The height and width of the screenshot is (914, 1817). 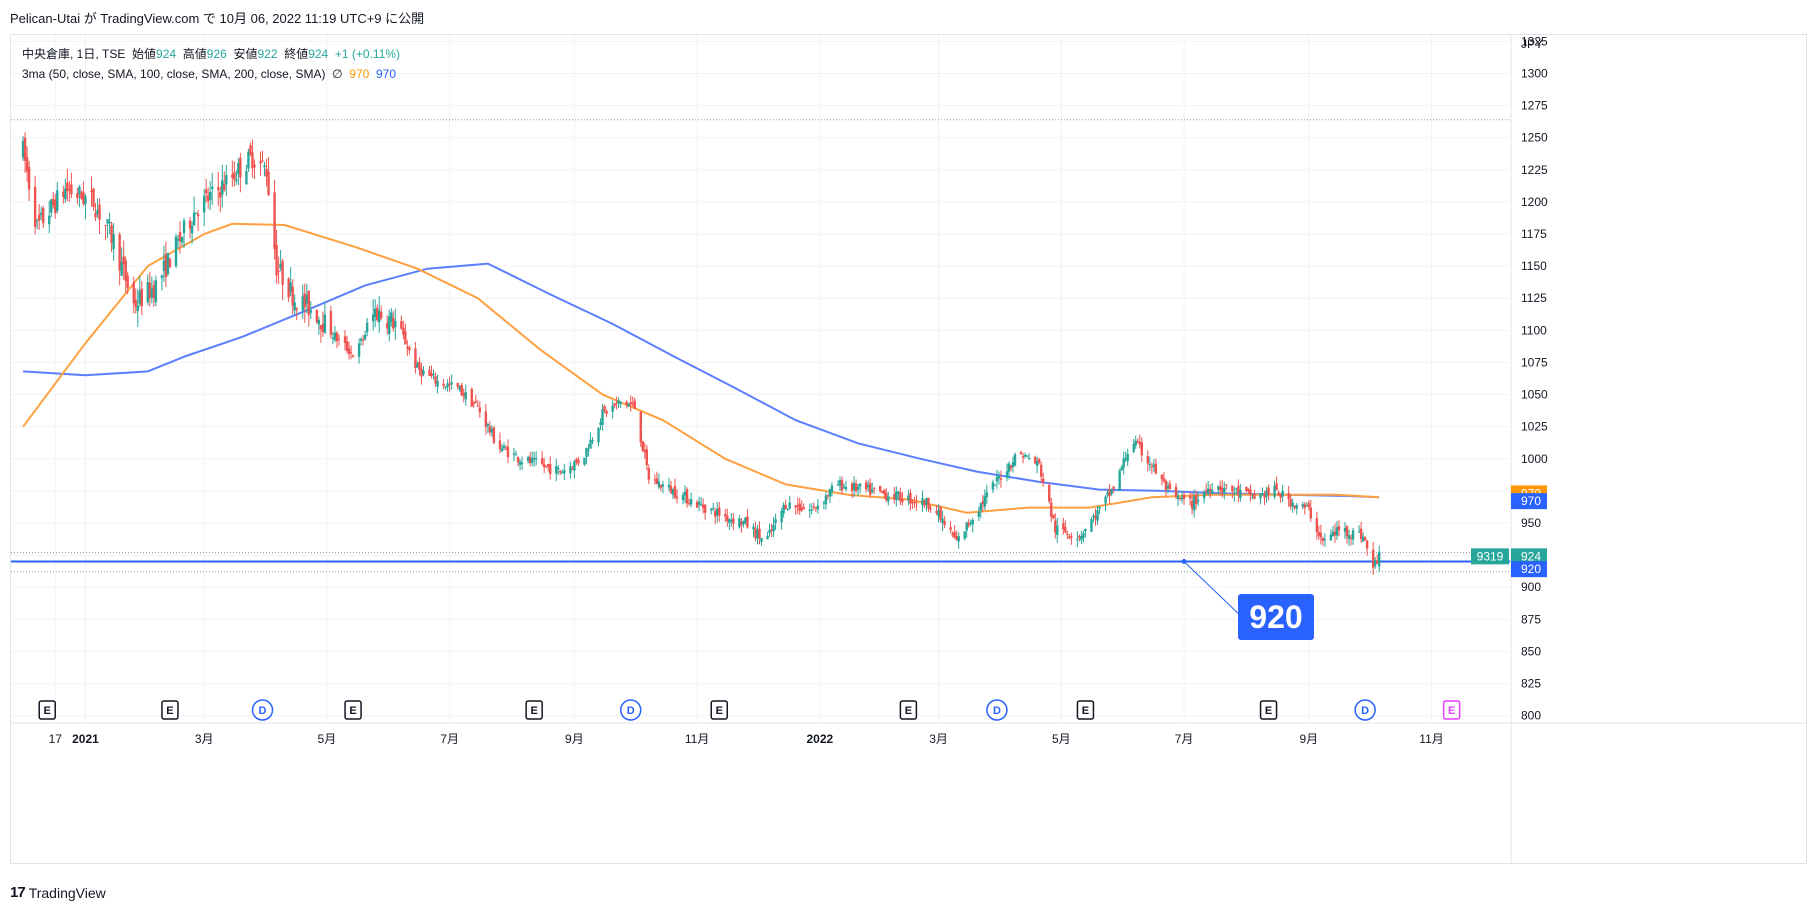 I want to click on price-tick: 1175, so click(x=1534, y=234).